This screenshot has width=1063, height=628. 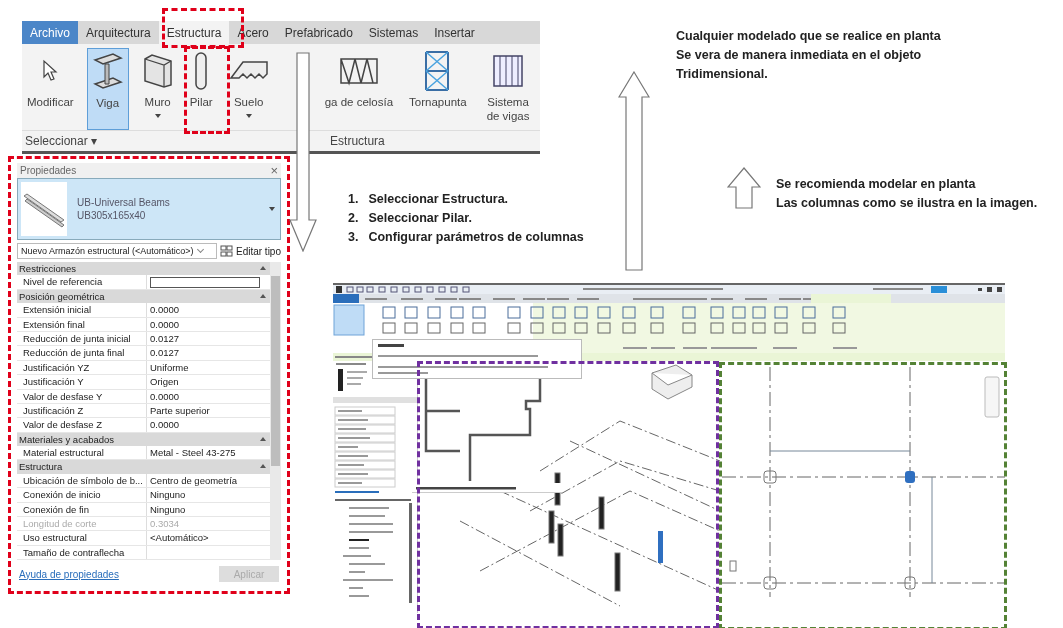 I want to click on property-name: Justificación YZ, so click(x=82, y=367).